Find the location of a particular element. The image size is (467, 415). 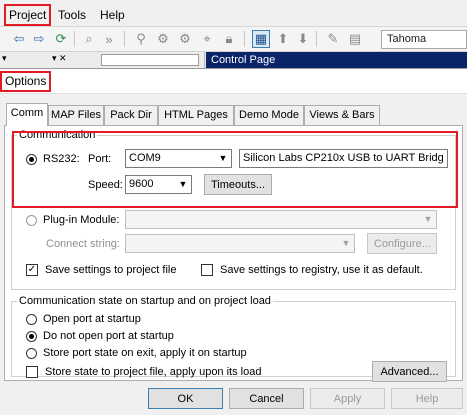

save-to-project-label: Save settings to project file is located at coordinates (111, 270).